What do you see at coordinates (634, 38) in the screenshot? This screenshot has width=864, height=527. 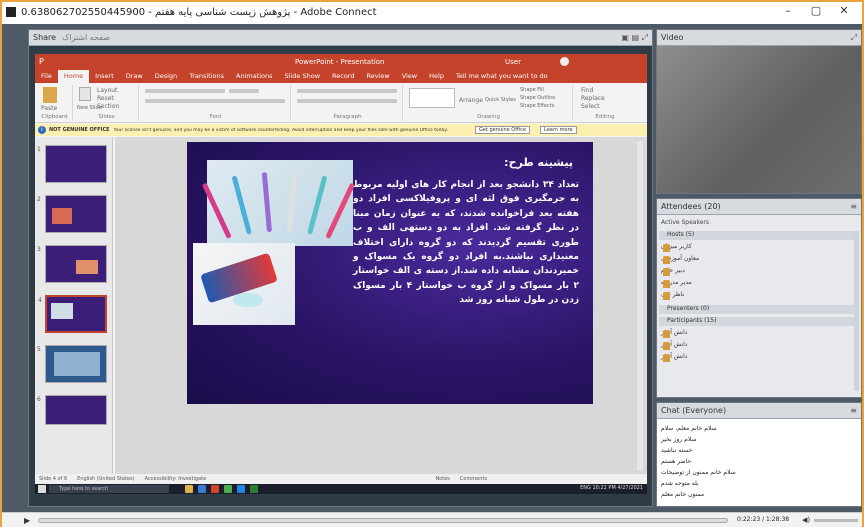 I see `pod-options-icon: ▣ ▤ ⤢` at bounding box center [634, 38].